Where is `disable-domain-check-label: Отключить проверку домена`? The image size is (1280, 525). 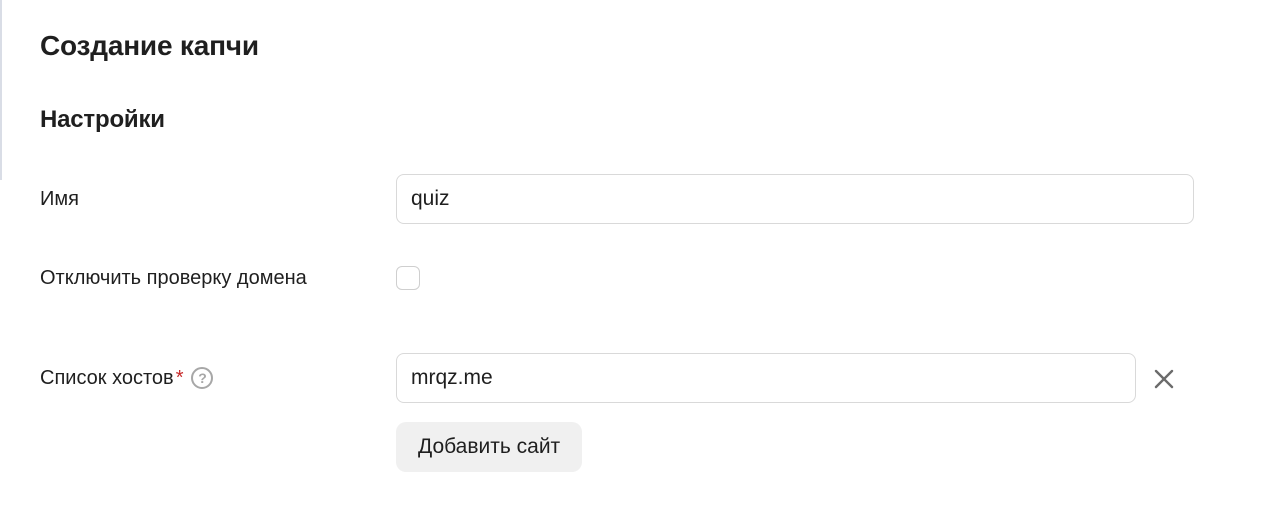
disable-domain-check-label: Отключить проверку домена is located at coordinates (173, 278).